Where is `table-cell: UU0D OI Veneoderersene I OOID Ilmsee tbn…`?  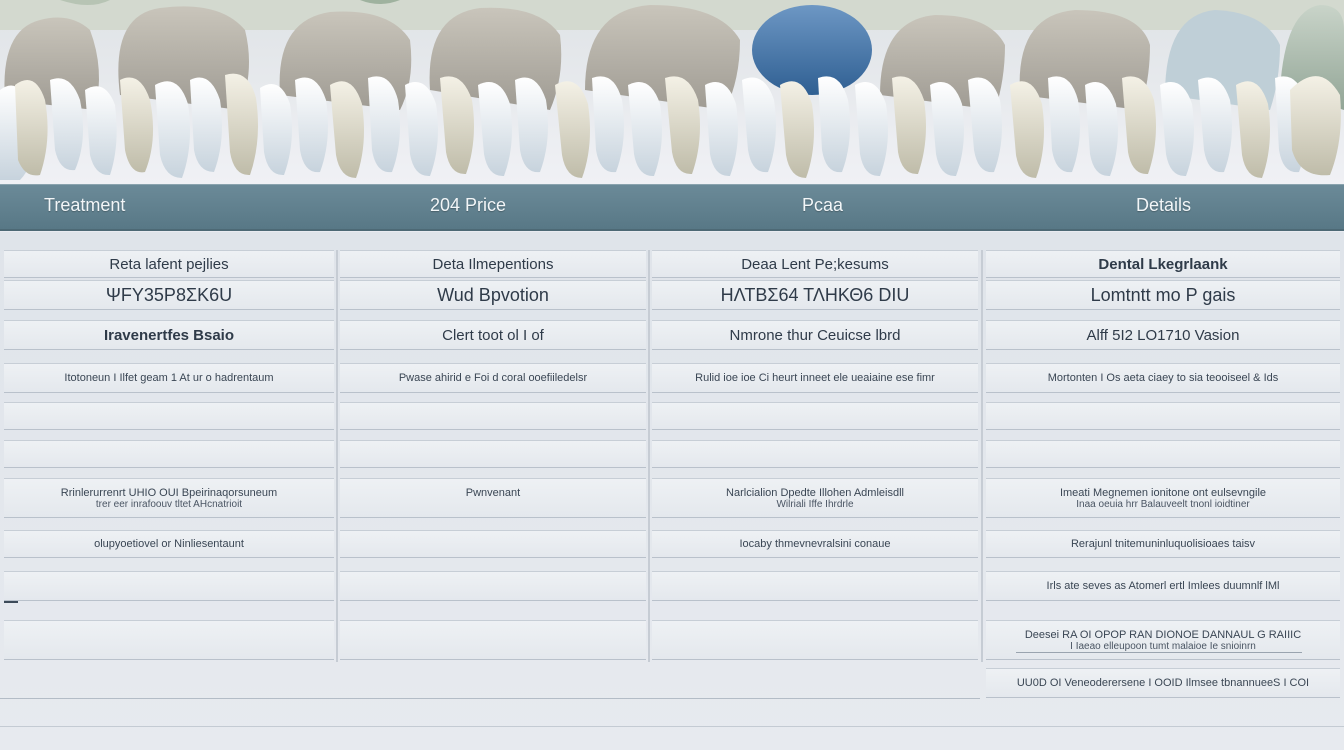
table-cell: UU0D OI Veneoderersene I OOID Ilmsee tbn… is located at coordinates (1163, 683).